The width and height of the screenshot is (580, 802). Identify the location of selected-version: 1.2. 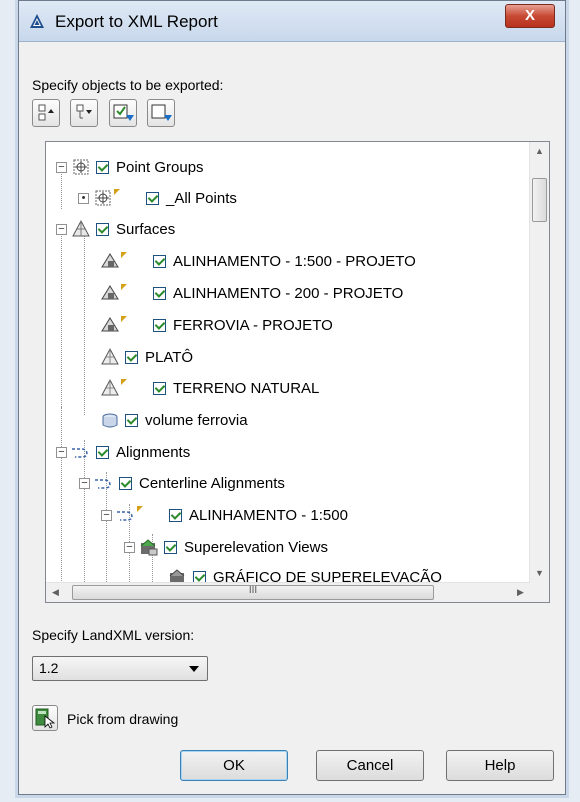
(49, 668).